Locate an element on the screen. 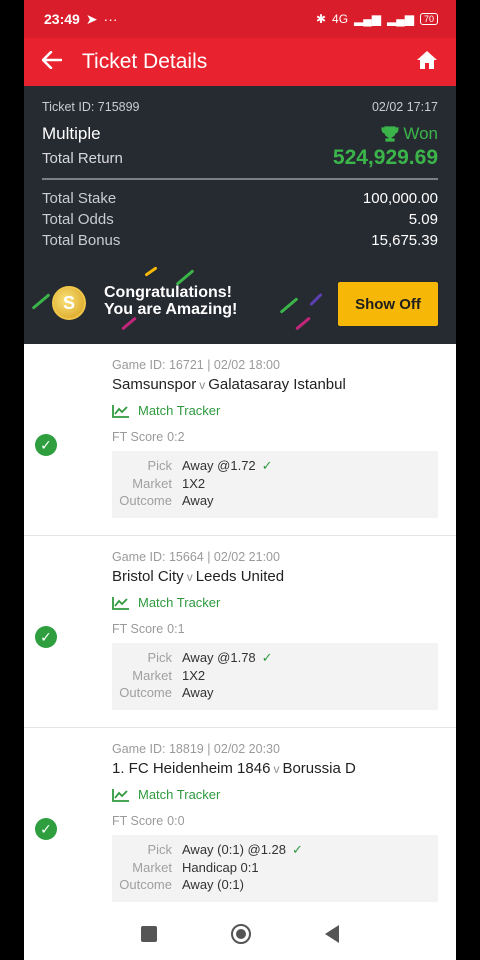 This screenshot has width=480, height=960. away-team: Leeds United is located at coordinates (240, 576).